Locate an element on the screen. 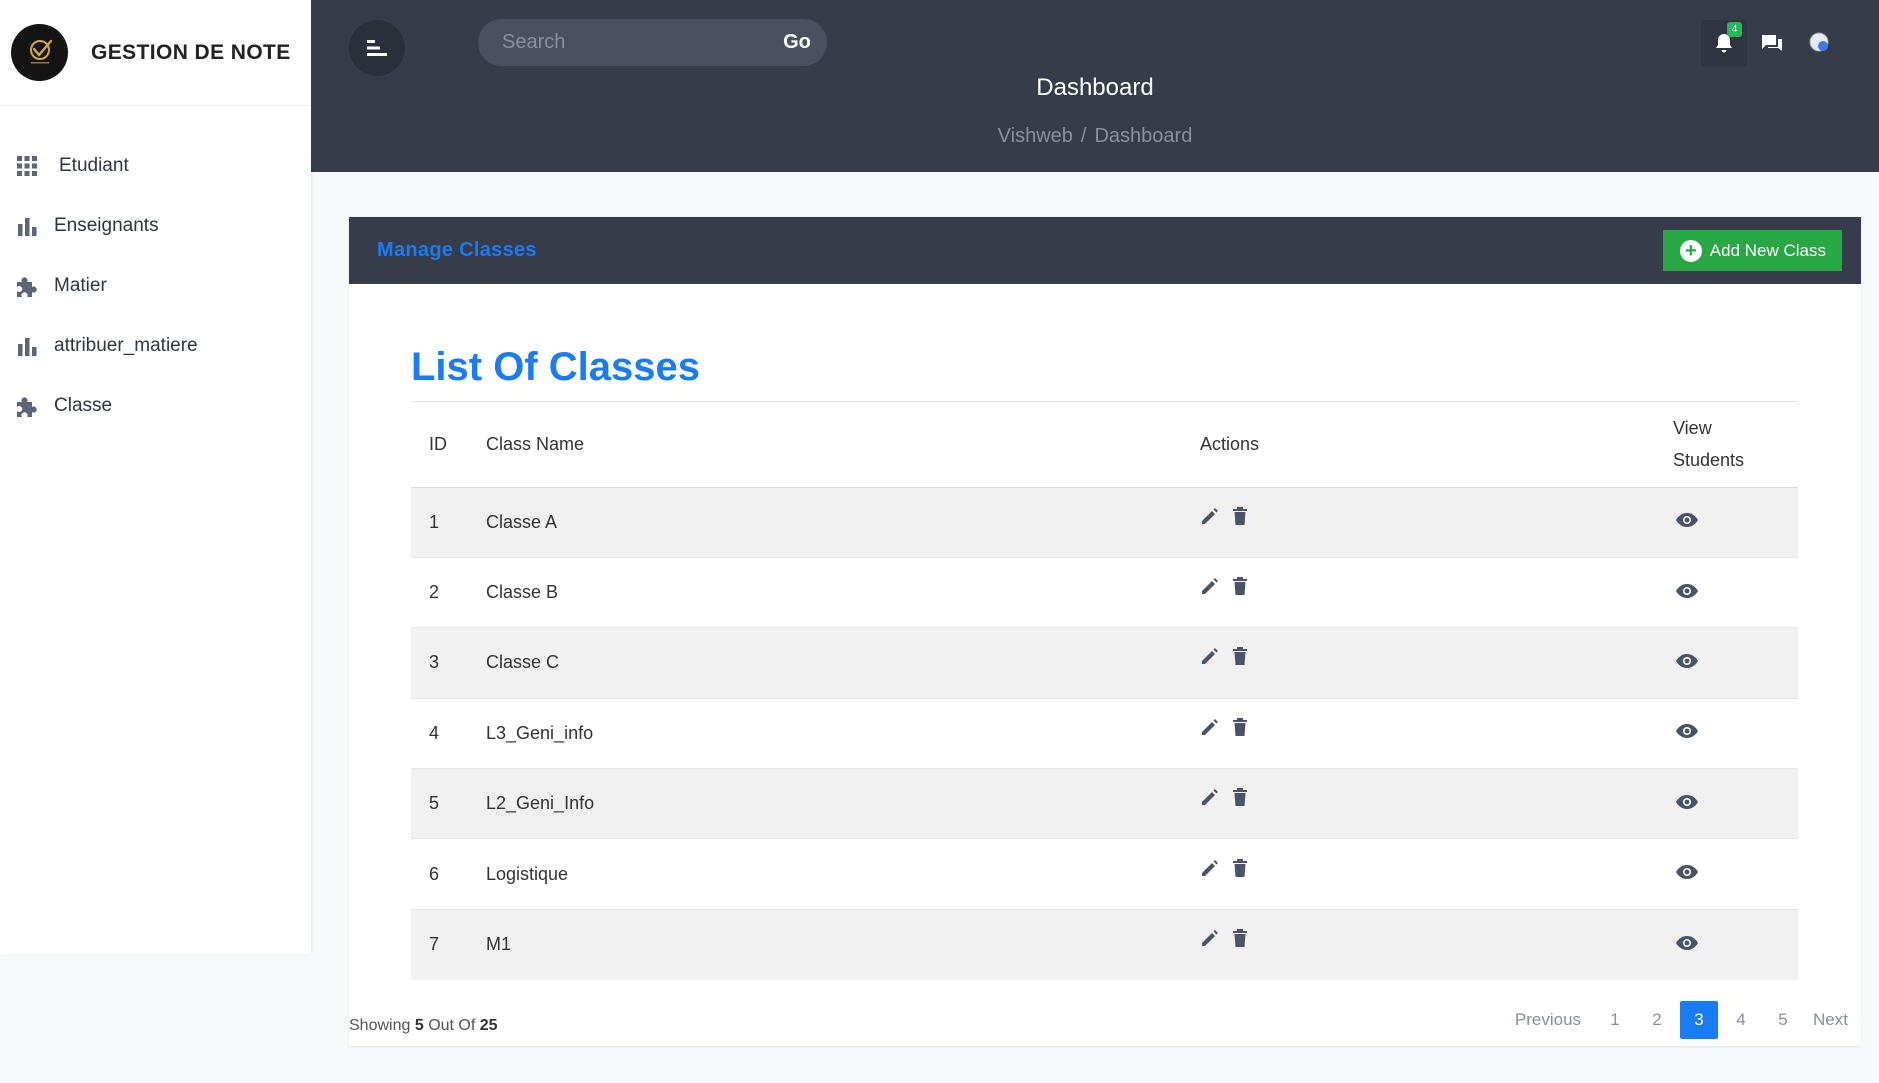 This screenshot has width=1879, height=1083. app-logo is located at coordinates (39, 52).